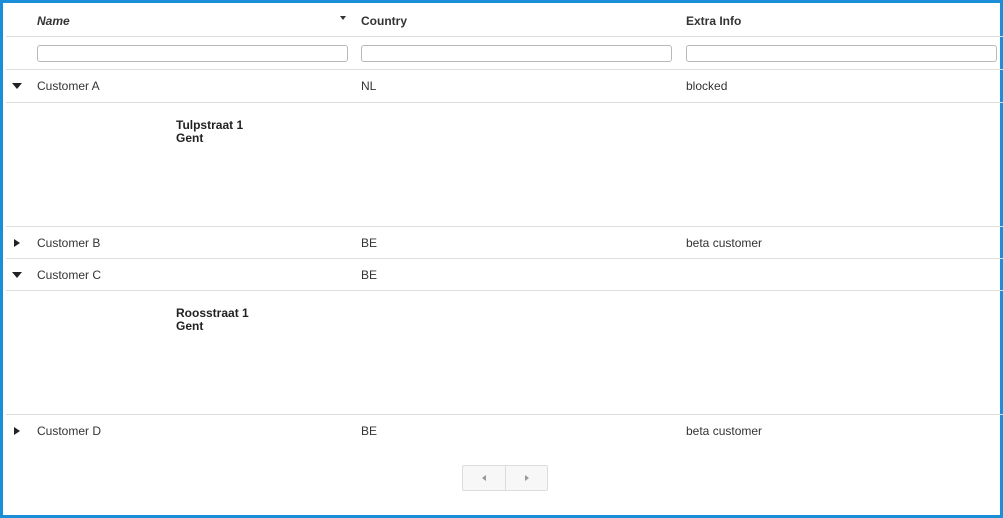  I want to click on cell-name: Customer B, so click(69, 242).